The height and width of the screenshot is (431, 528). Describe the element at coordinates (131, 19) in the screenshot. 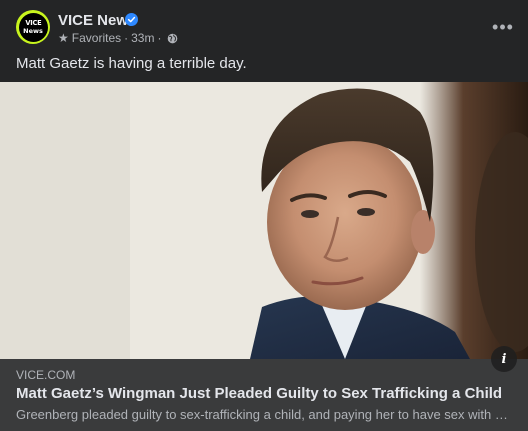

I see `verified-badge-icon` at that location.